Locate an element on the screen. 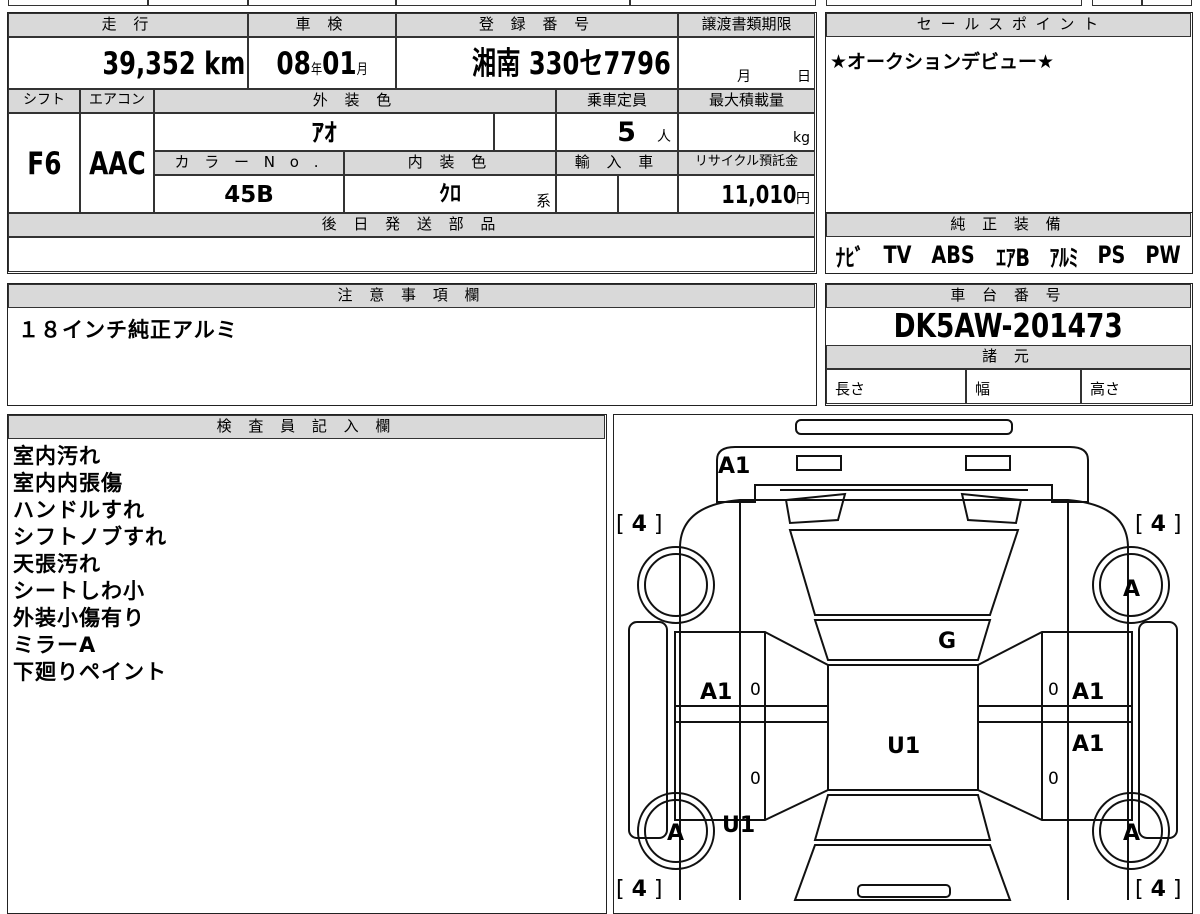 The image size is (1200, 914). spec-height: 高さ is located at coordinates (1136, 386).